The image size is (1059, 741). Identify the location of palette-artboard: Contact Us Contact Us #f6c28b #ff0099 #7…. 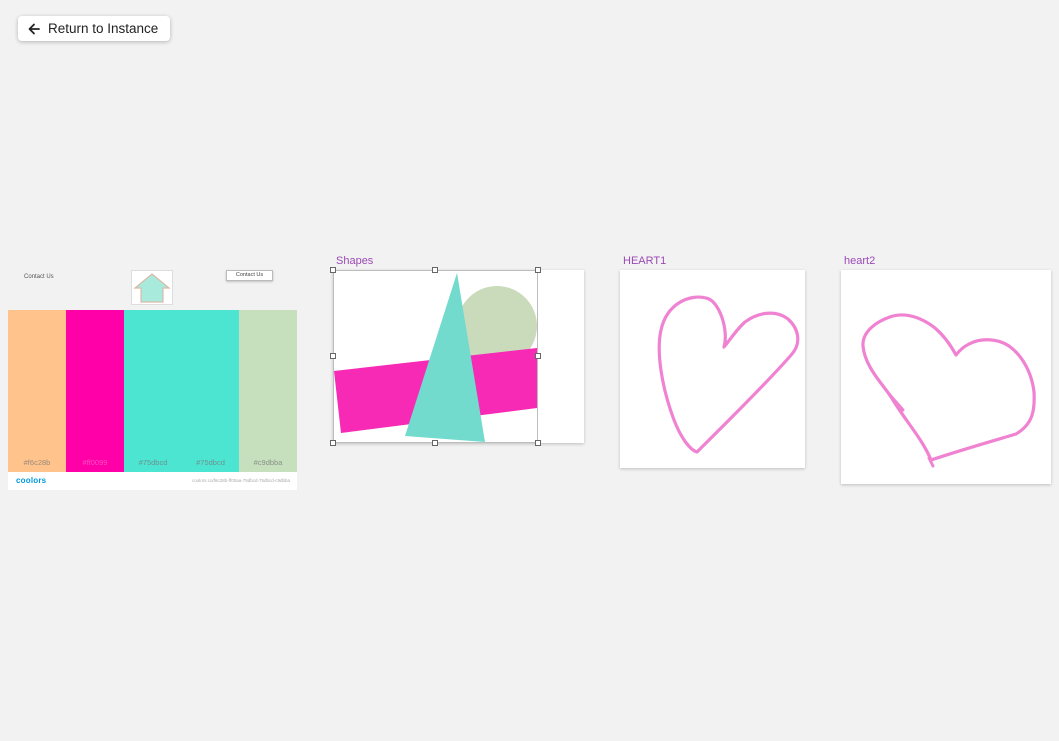
(152, 378).